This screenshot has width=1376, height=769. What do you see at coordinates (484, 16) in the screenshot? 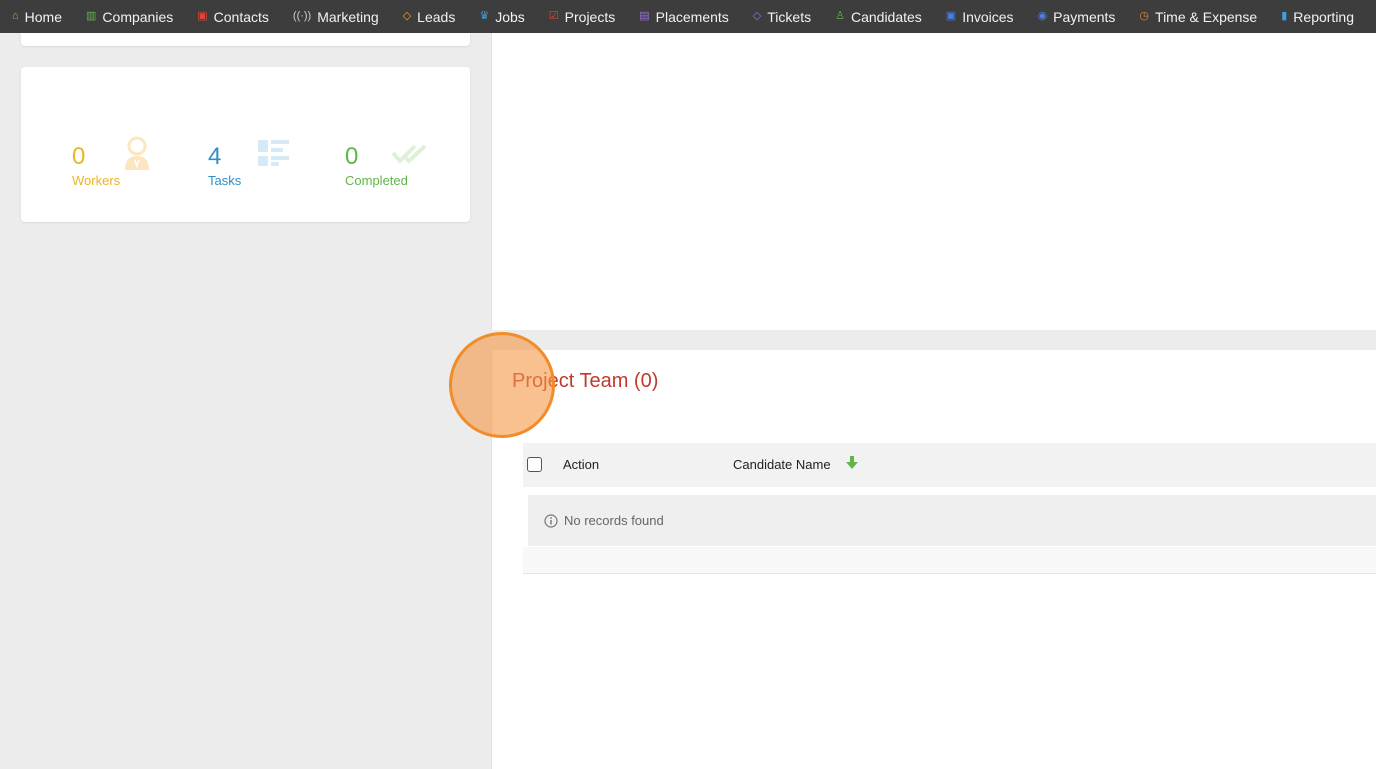
I see `trophy-icon: ♛` at bounding box center [484, 16].